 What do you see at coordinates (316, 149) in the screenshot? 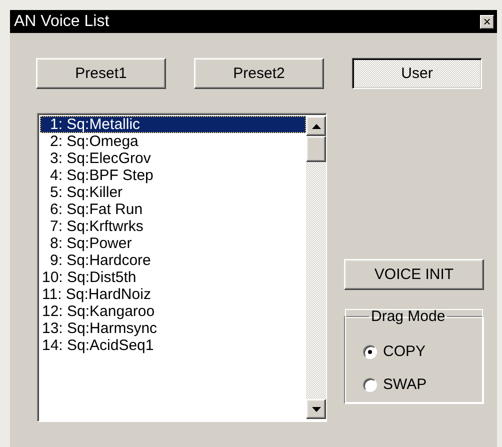
I see `scroll-thumb` at bounding box center [316, 149].